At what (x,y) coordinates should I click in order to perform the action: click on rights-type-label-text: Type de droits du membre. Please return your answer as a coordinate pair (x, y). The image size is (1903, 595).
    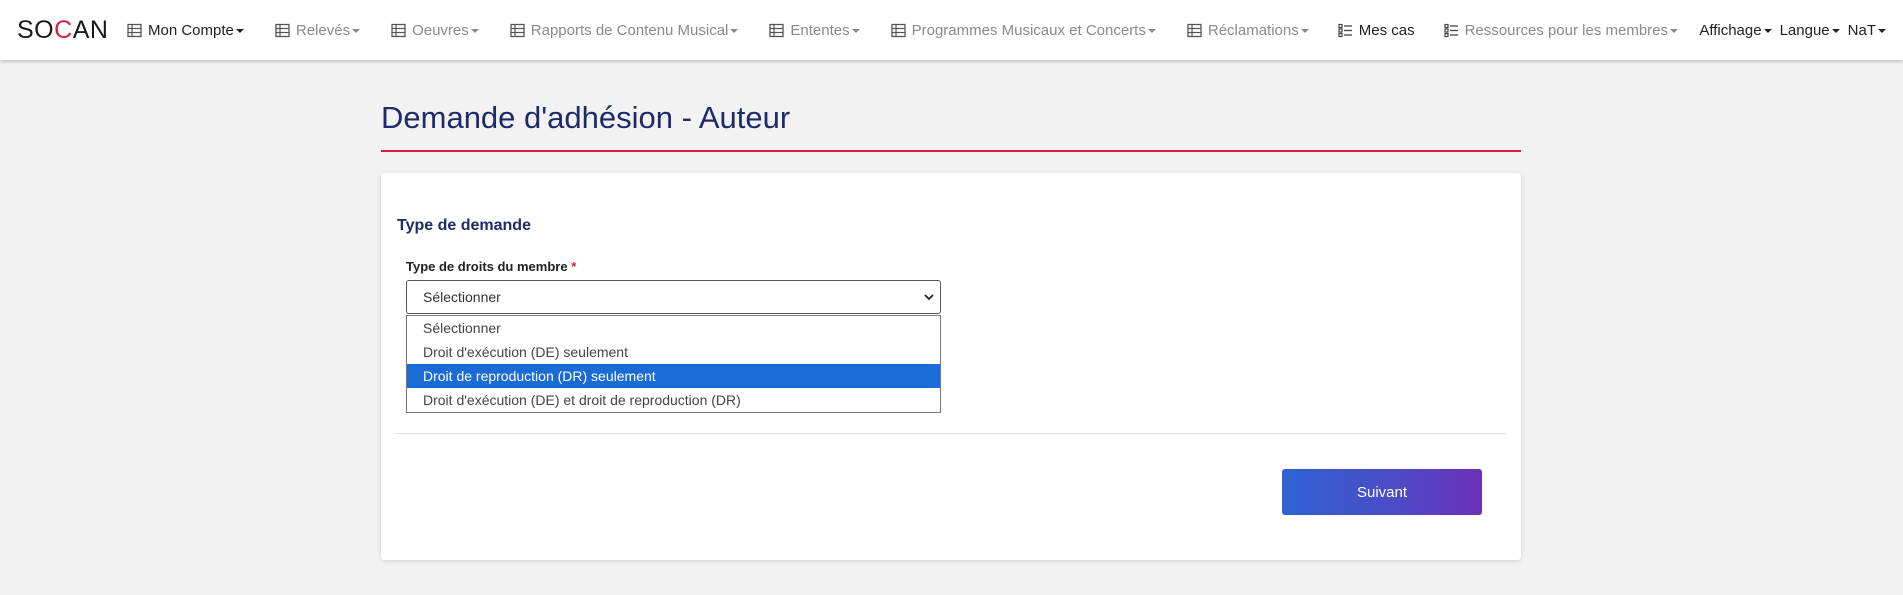
    Looking at the image, I should click on (487, 266).